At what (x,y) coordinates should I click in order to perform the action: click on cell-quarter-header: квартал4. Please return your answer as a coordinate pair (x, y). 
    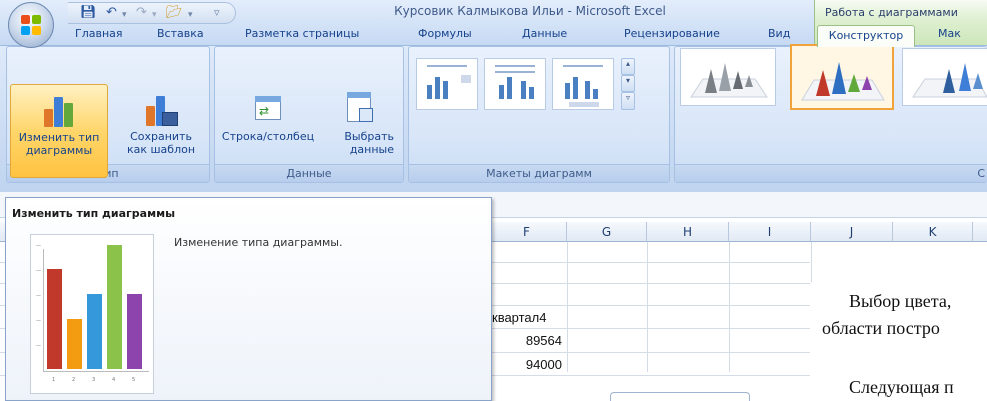
    Looking at the image, I should click on (519, 317).